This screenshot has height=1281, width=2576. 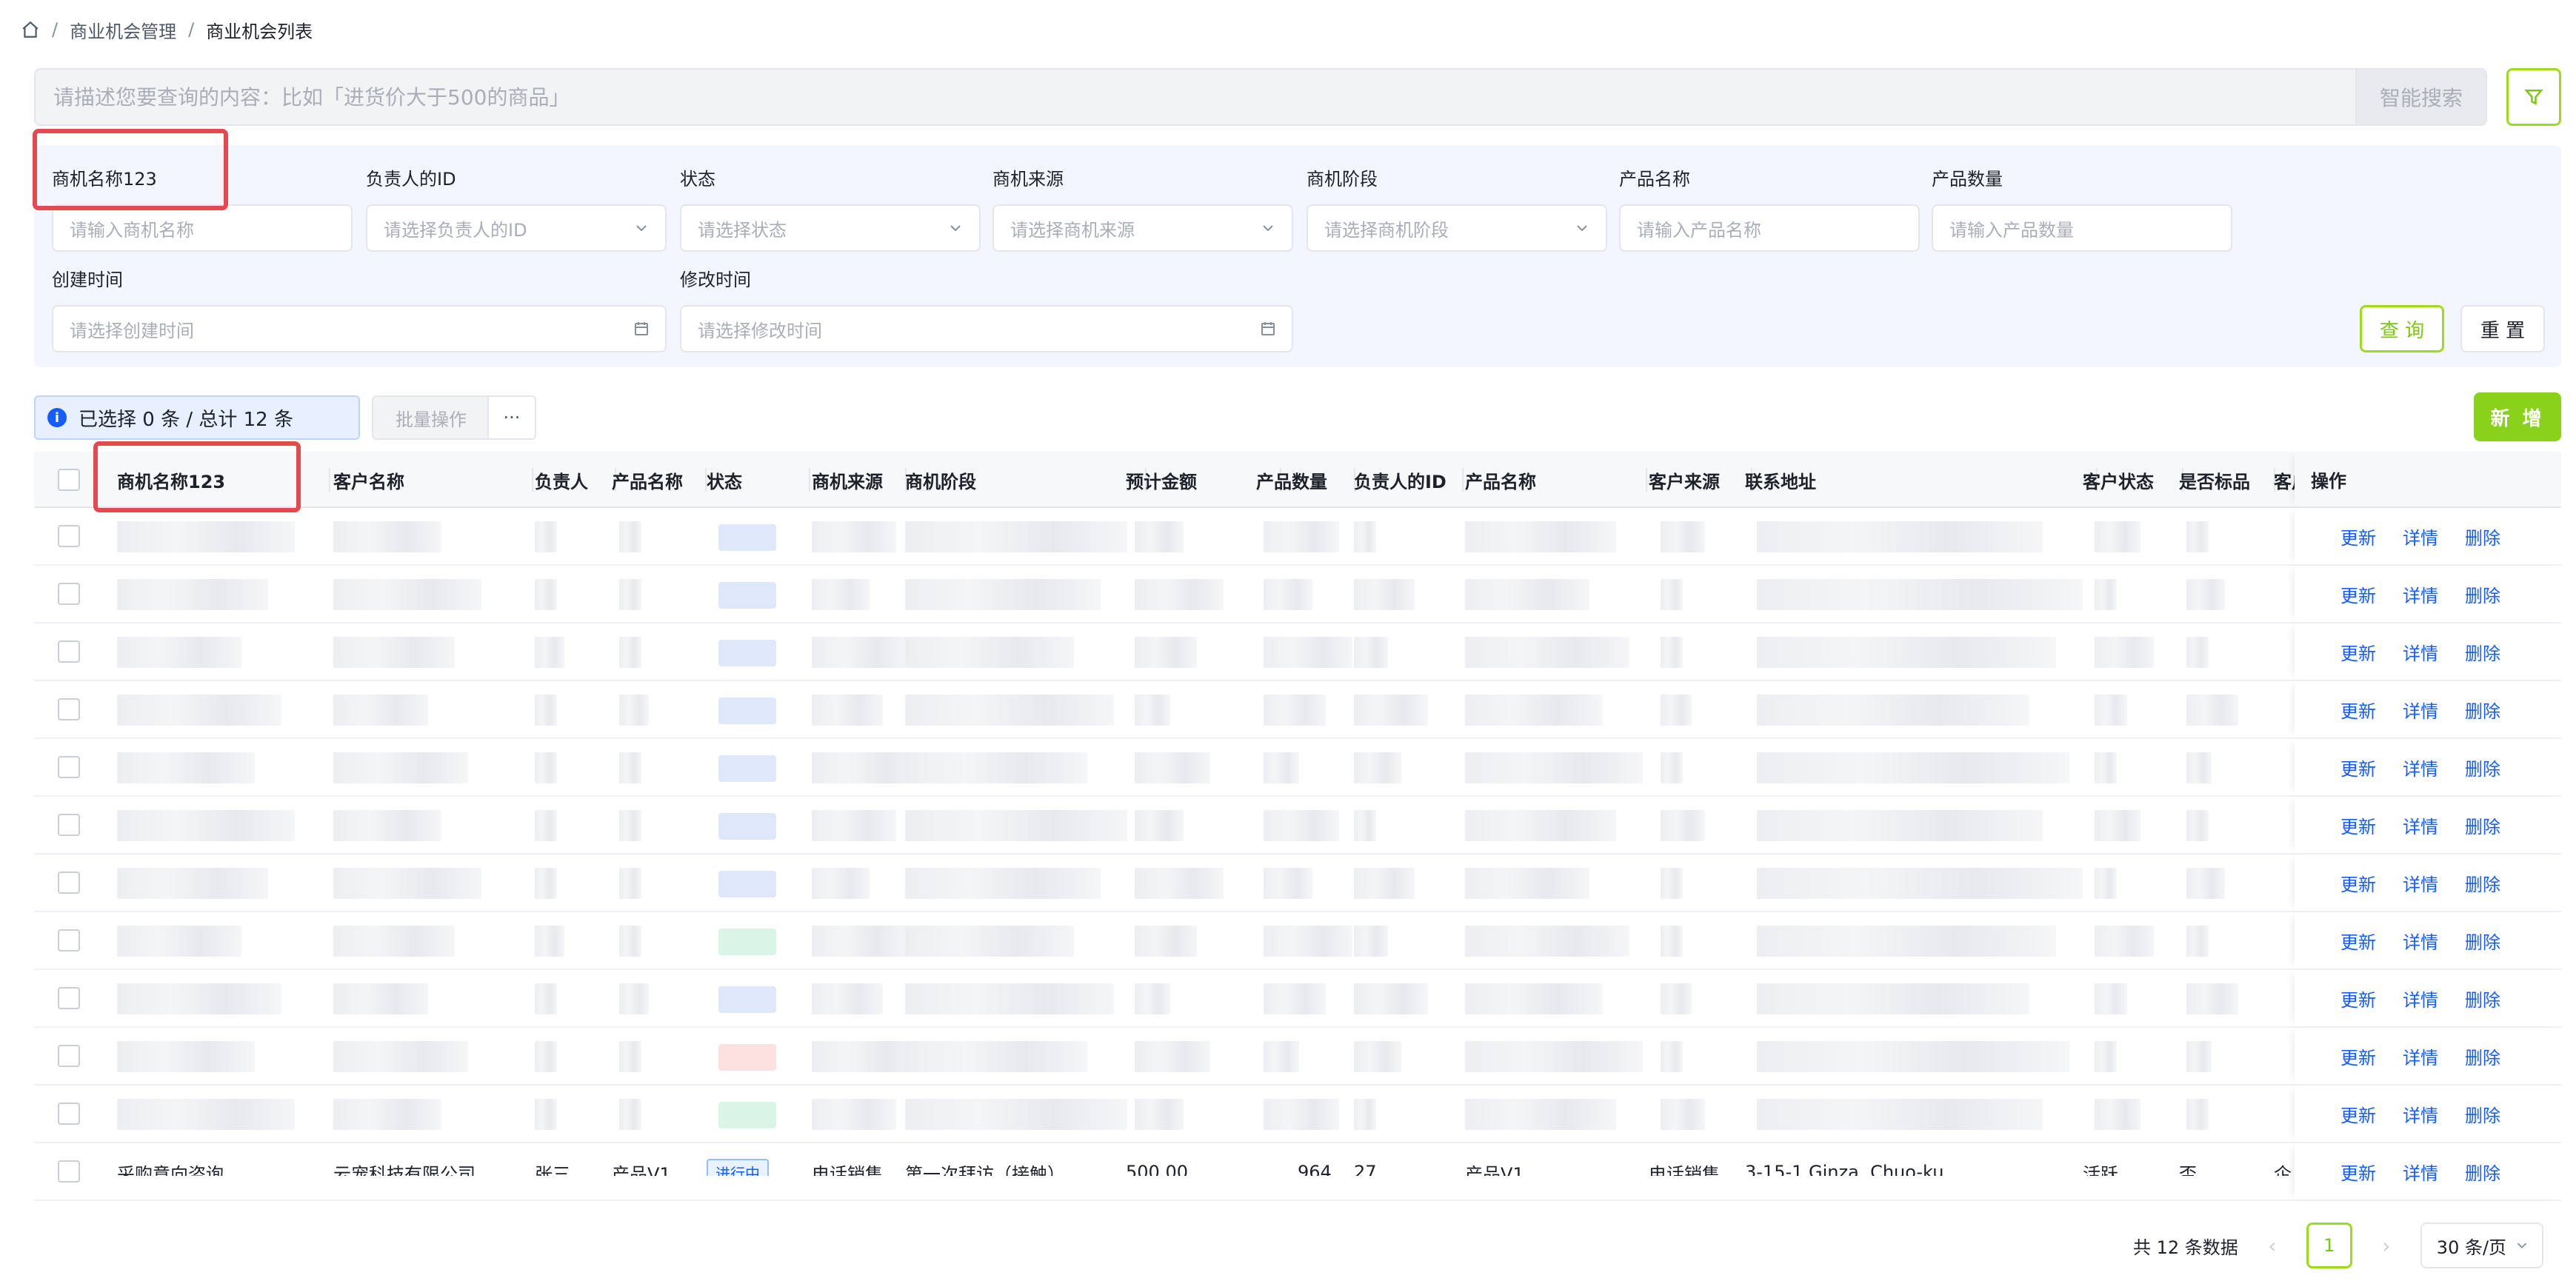 I want to click on column-header: 商机来源, so click(x=860, y=480).